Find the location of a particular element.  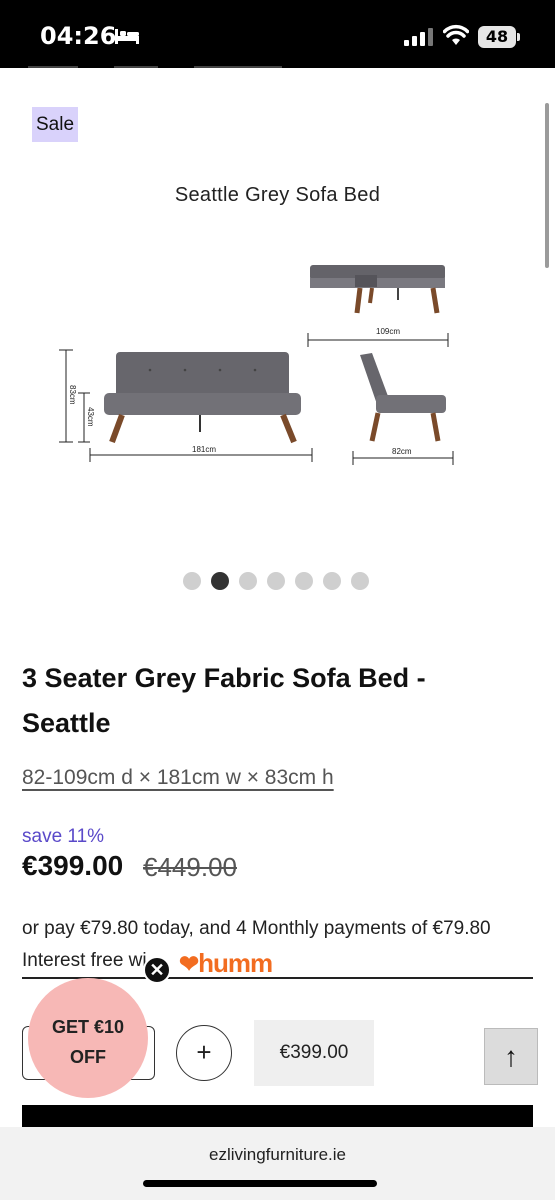

wifi-icon is located at coordinates (456, 34).